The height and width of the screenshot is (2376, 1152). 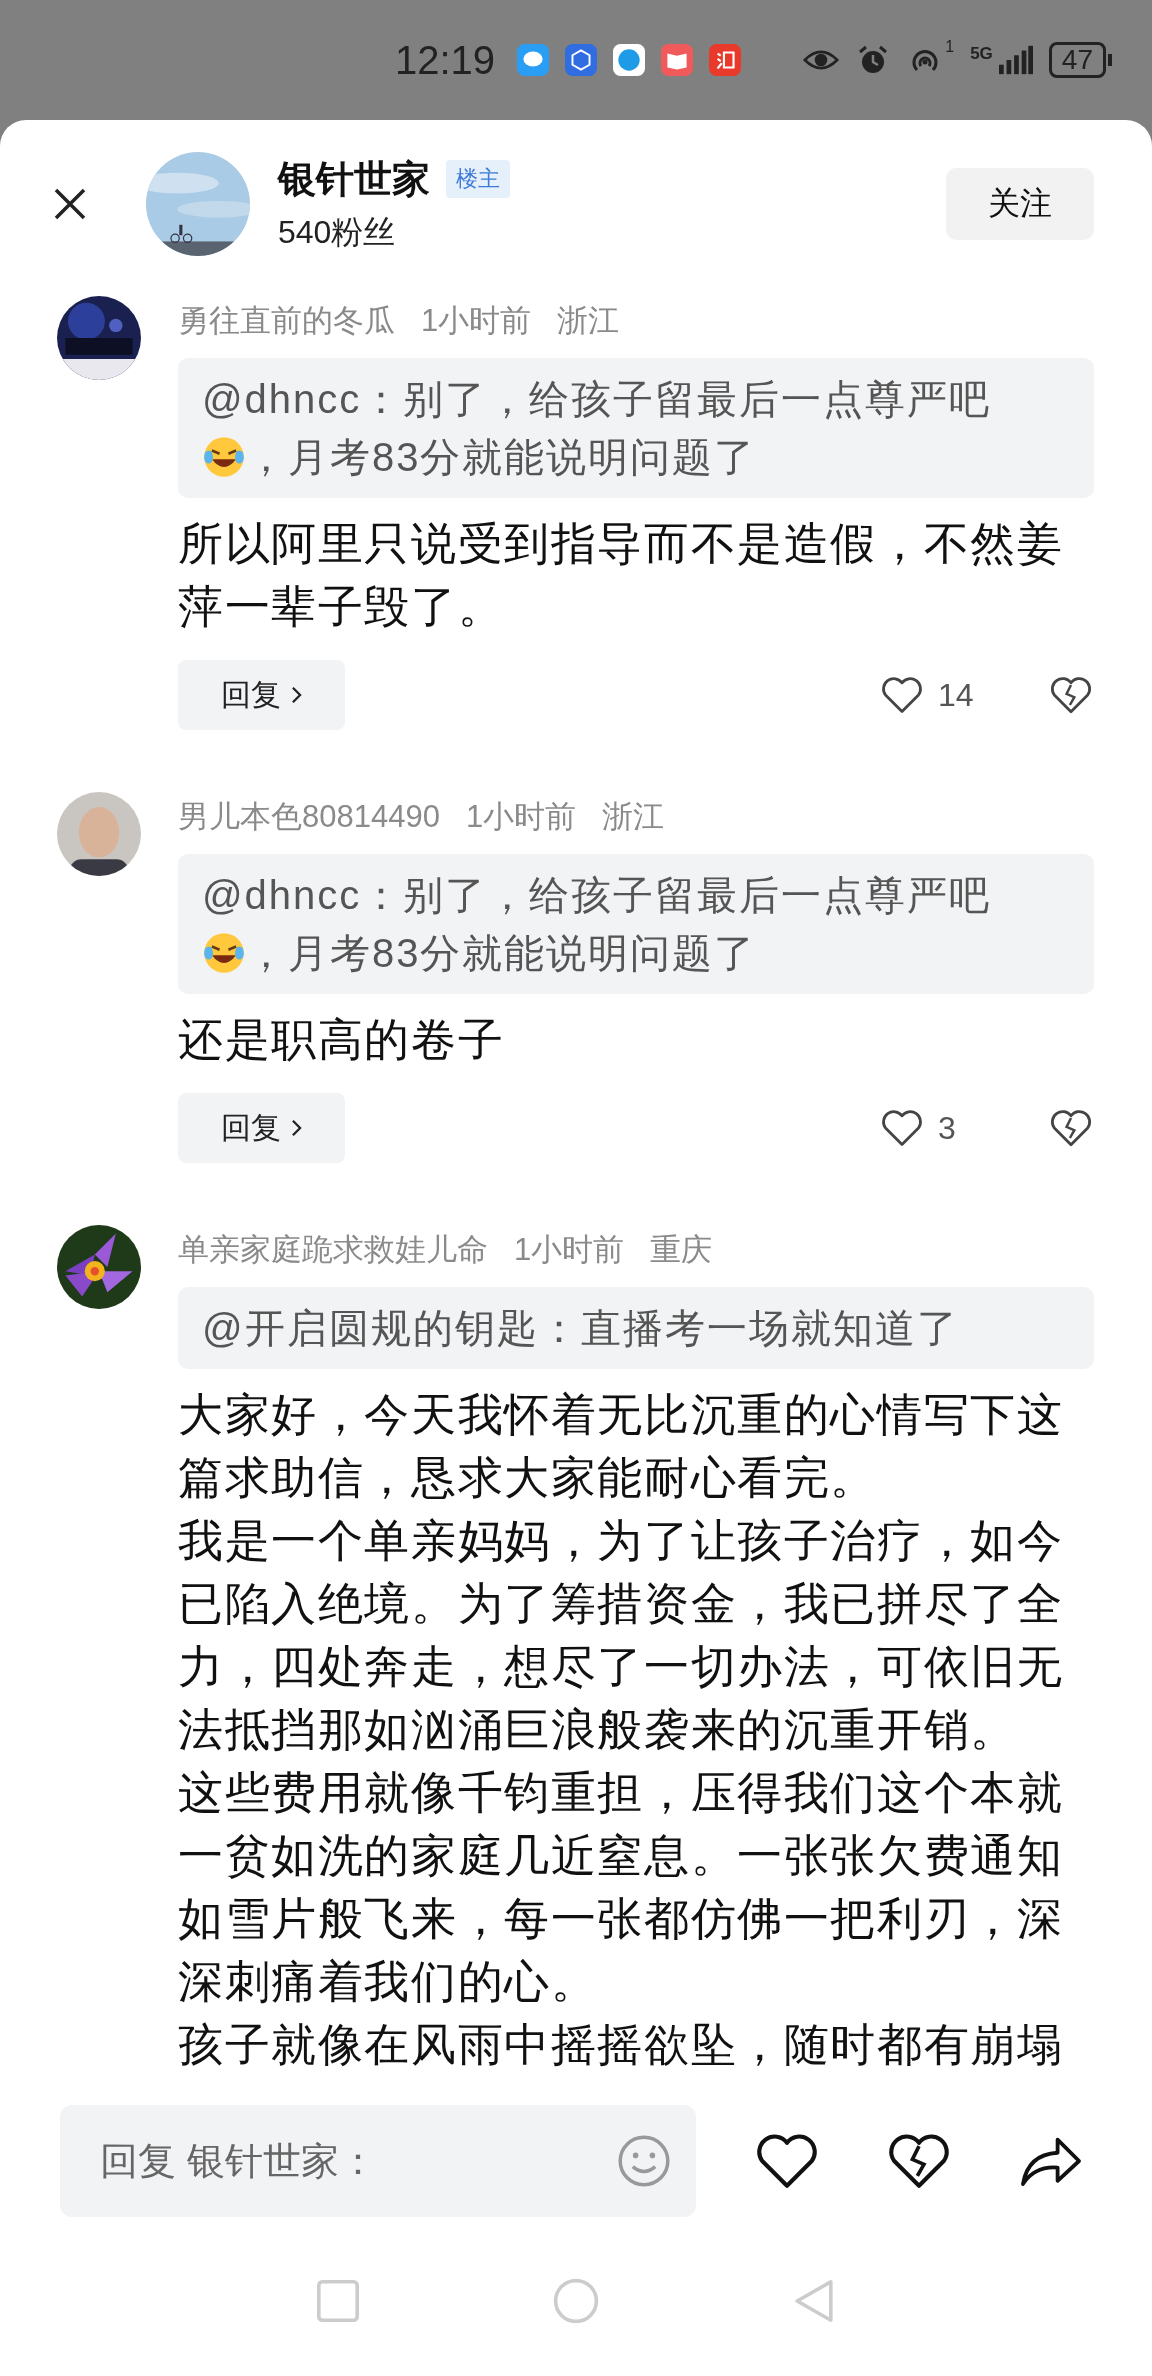 What do you see at coordinates (950, 47) in the screenshot?
I see `hotspot-count: 1` at bounding box center [950, 47].